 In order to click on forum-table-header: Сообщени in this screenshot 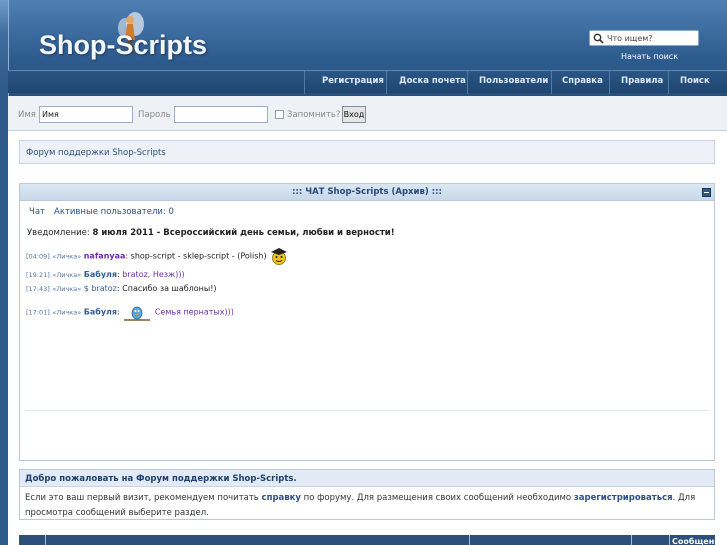, I will do `click(369, 540)`.